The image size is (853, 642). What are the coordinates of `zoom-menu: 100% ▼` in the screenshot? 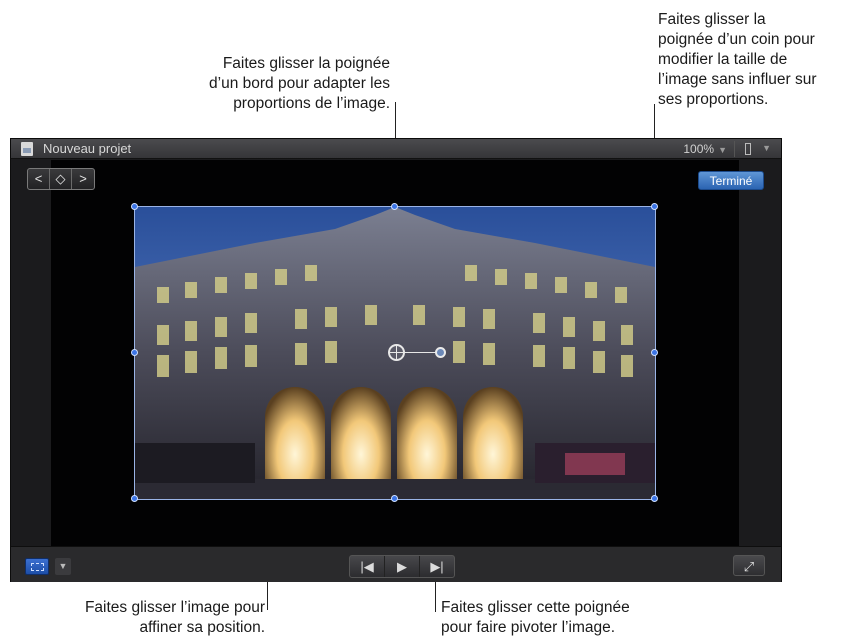 It's located at (705, 149).